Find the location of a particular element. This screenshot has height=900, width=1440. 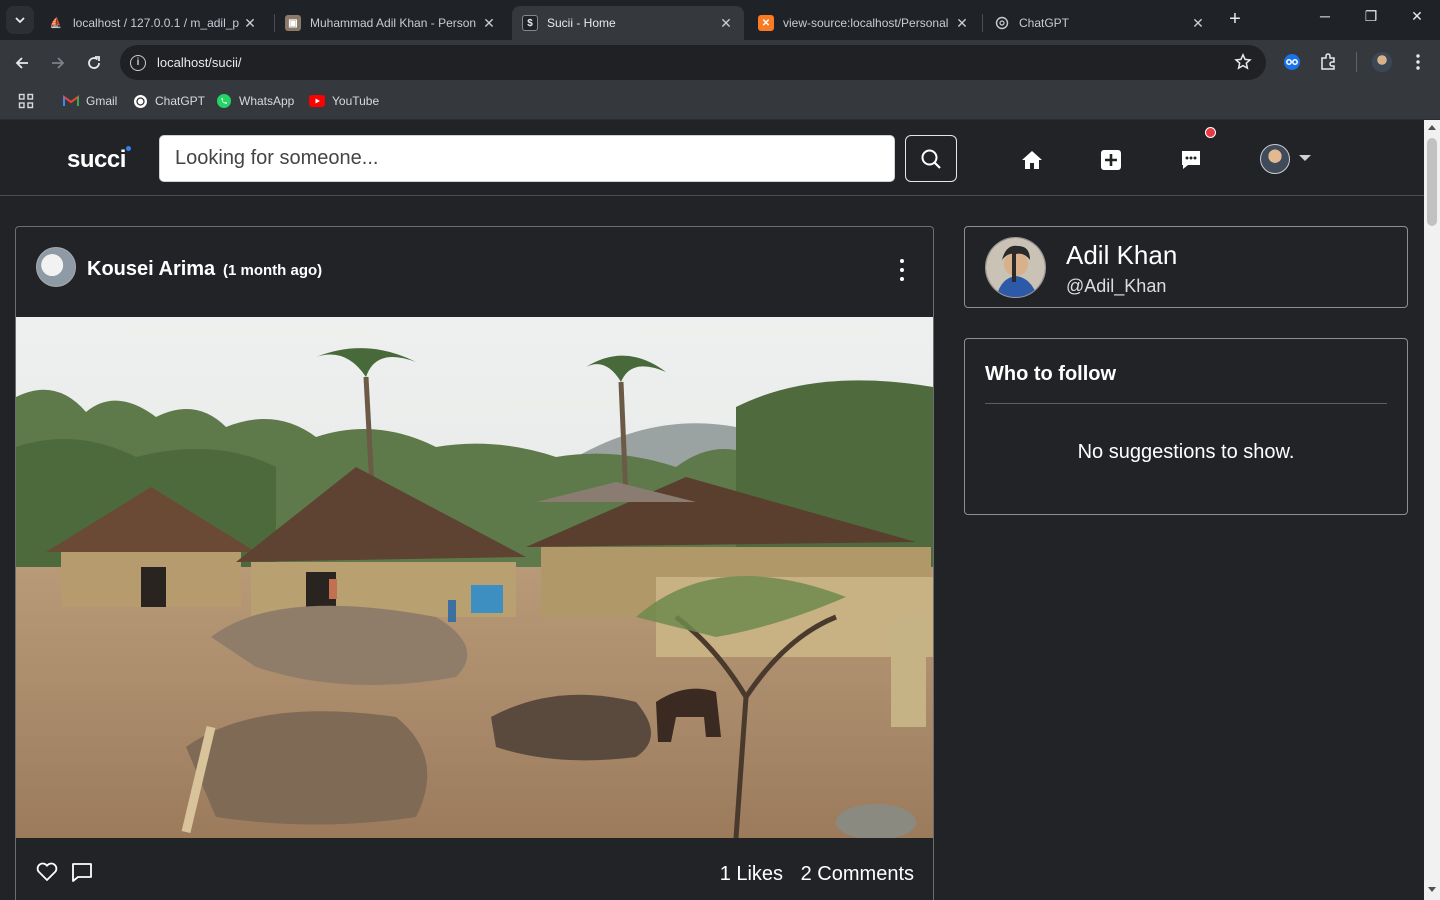

page-scrollbar is located at coordinates (1432, 510).